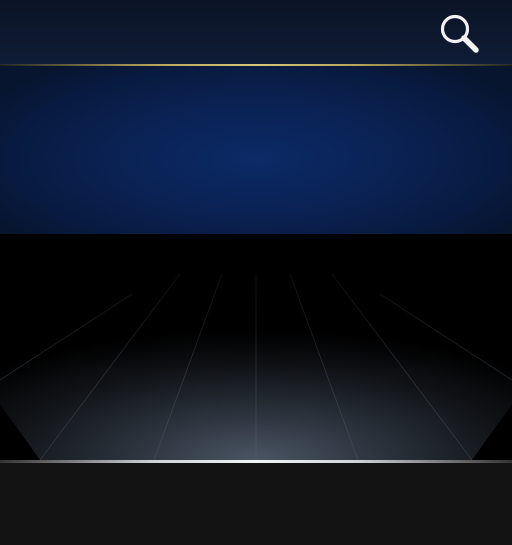  I want to click on search-button, so click(460, 34).